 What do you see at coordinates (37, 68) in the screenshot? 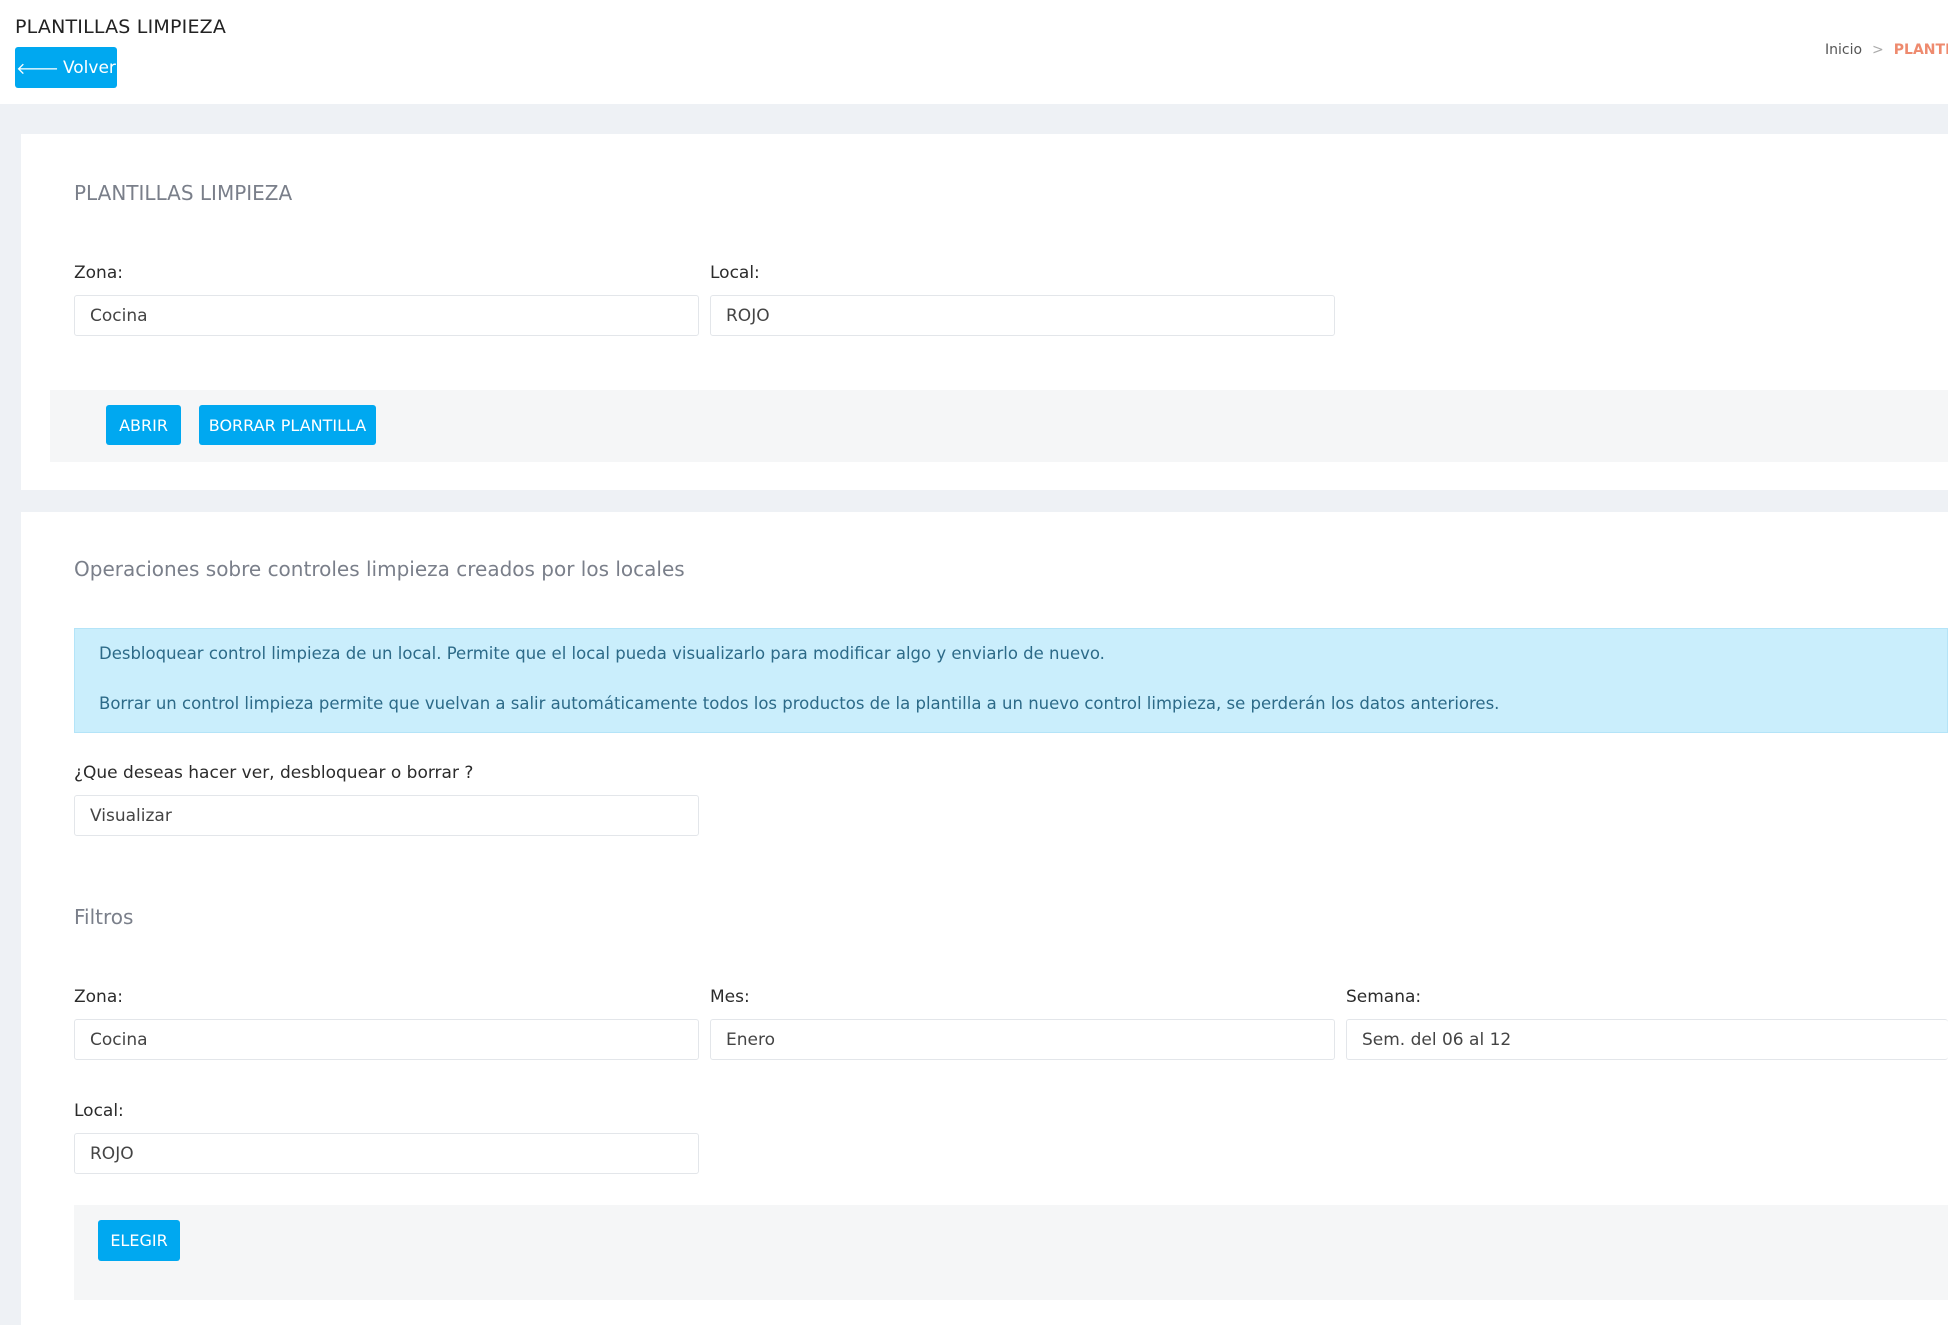
I see `arrow-left-icon: 🡐` at bounding box center [37, 68].